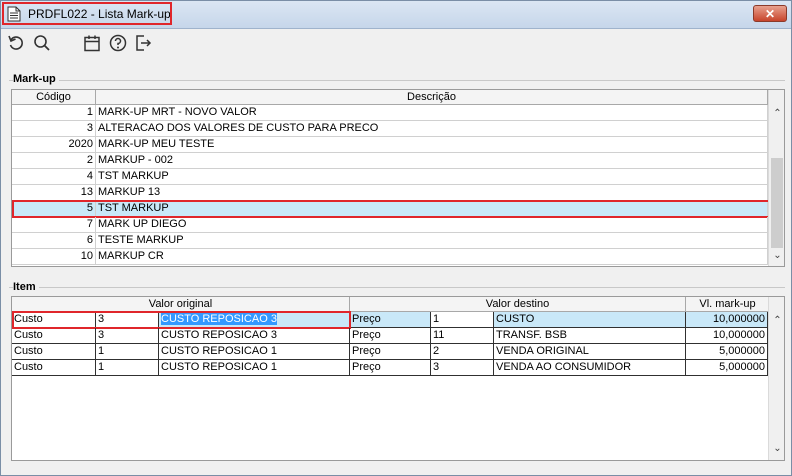 The image size is (792, 476). I want to click on cell-dest-cod: 2, so click(462, 352).